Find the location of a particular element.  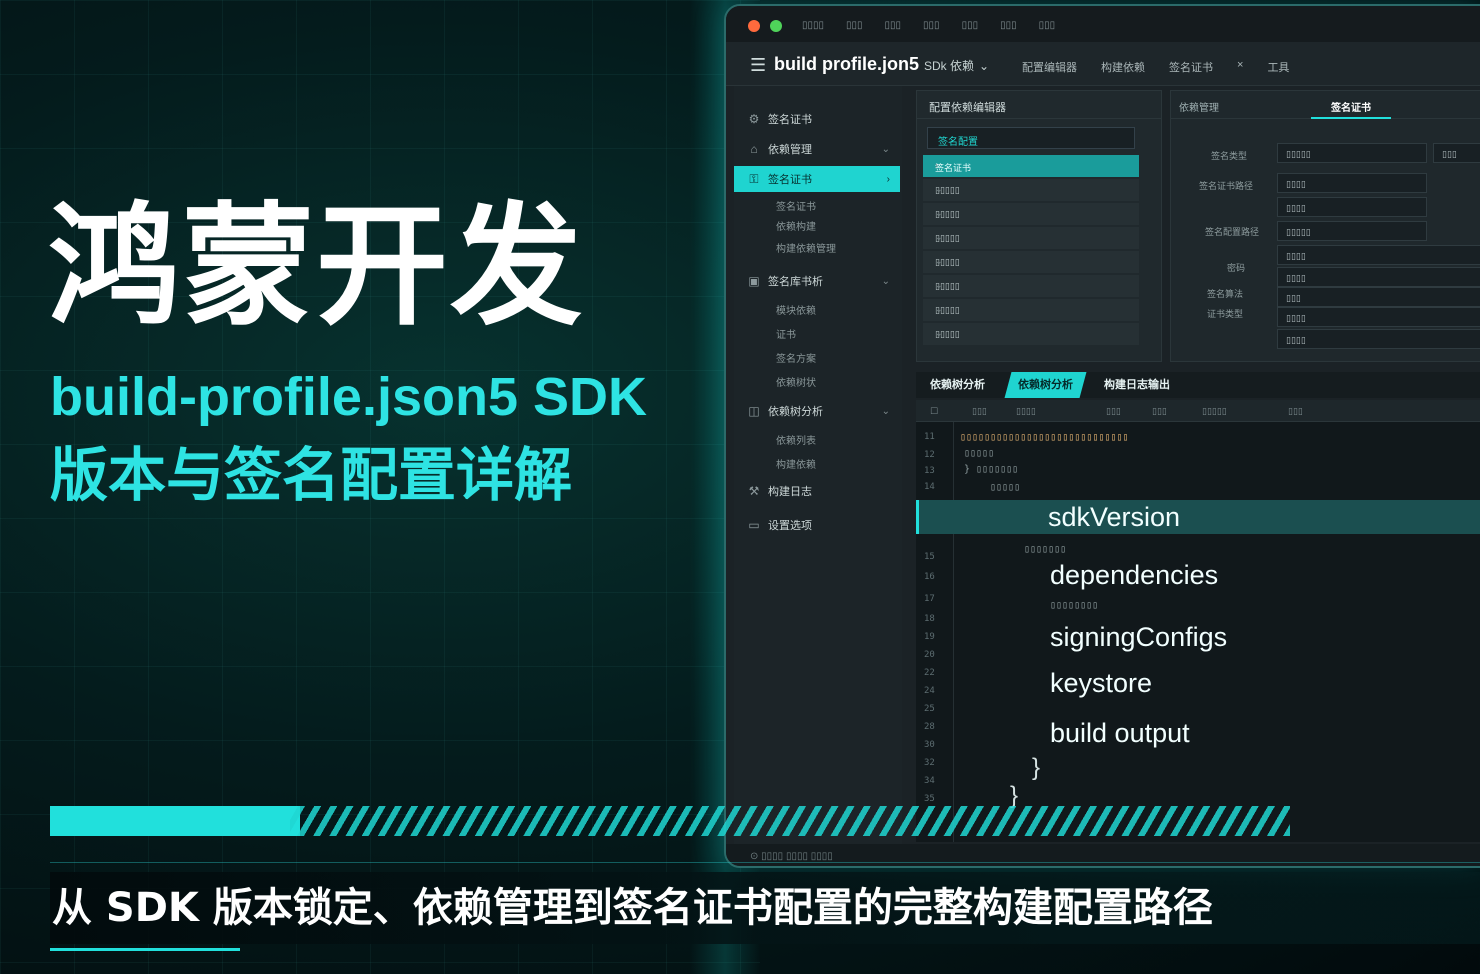

status-bar: ⊙ ▯▯▯▯ ▯▯▯▯ ▯▯▯▯ is located at coordinates (1103, 855).